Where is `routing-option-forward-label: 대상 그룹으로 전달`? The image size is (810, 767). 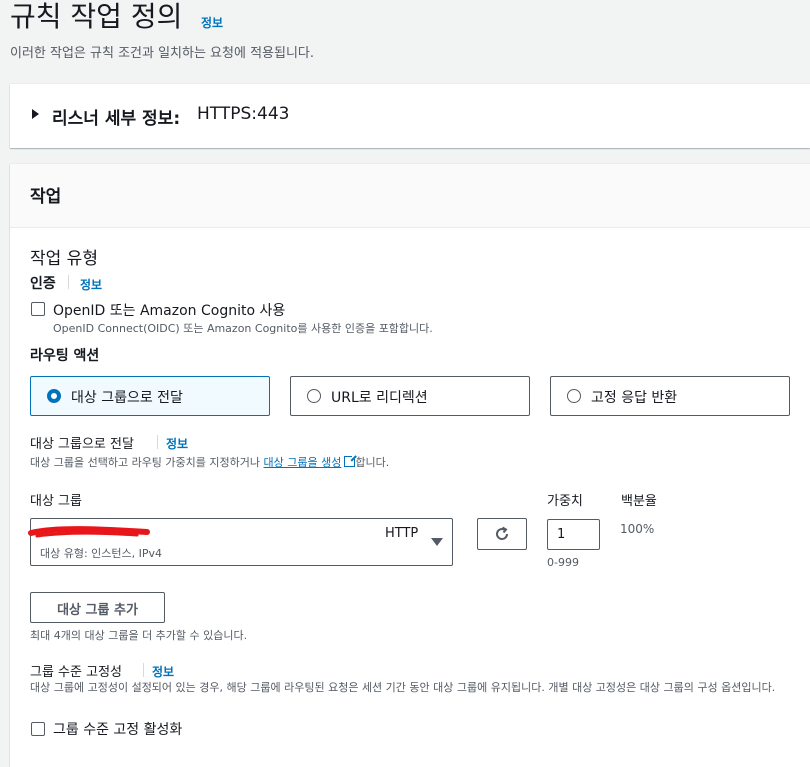 routing-option-forward-label: 대상 그룹으로 전달 is located at coordinates (127, 398).